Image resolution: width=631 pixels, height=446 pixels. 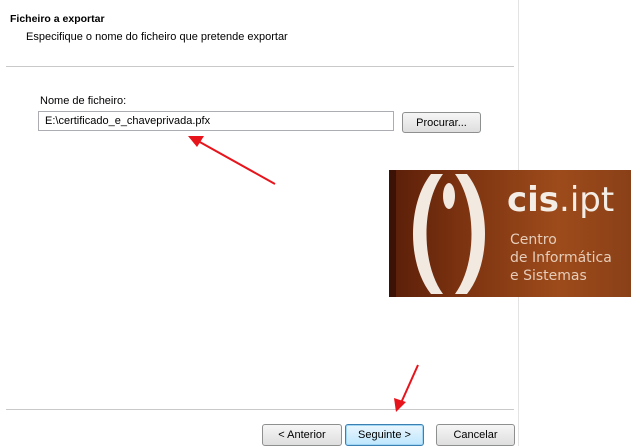 I want to click on next-button: Seguinte >, so click(x=384, y=435).